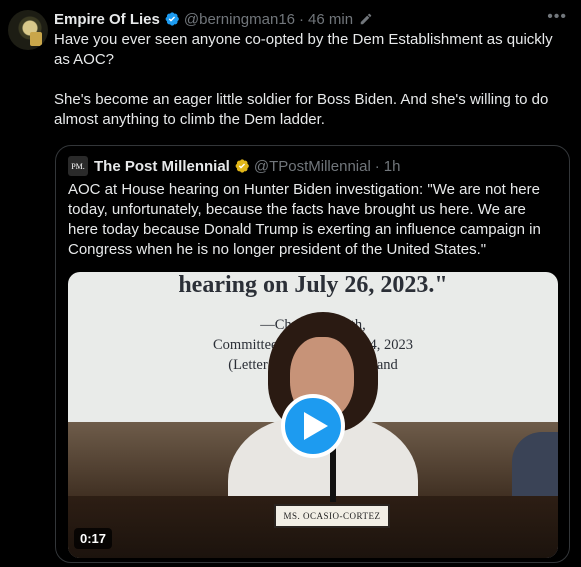  Describe the element at coordinates (78, 166) in the screenshot. I see `quote-avatar: PM.` at that location.